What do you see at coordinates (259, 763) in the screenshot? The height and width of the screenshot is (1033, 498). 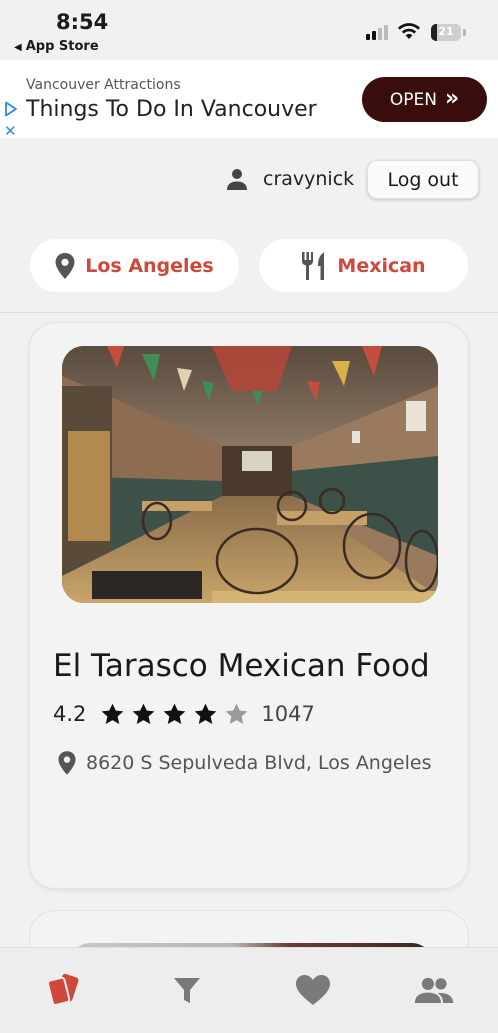 I see `restaurant-address: 8620 S Sepulveda Blvd, Los Angeles` at bounding box center [259, 763].